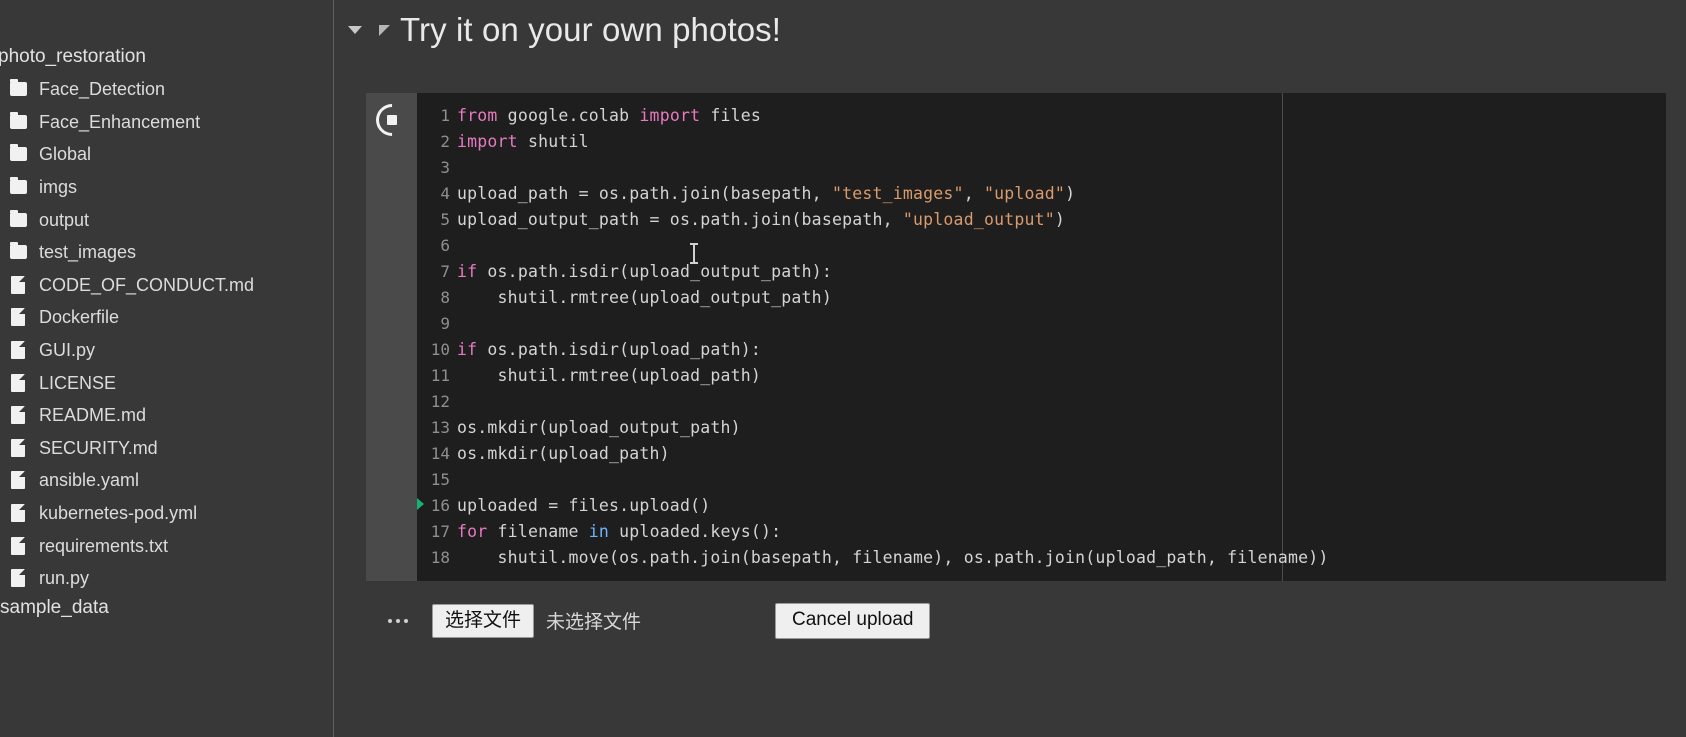 This screenshot has width=1686, height=737. Describe the element at coordinates (166, 219) in the screenshot. I see `file-tree-item: output` at that location.